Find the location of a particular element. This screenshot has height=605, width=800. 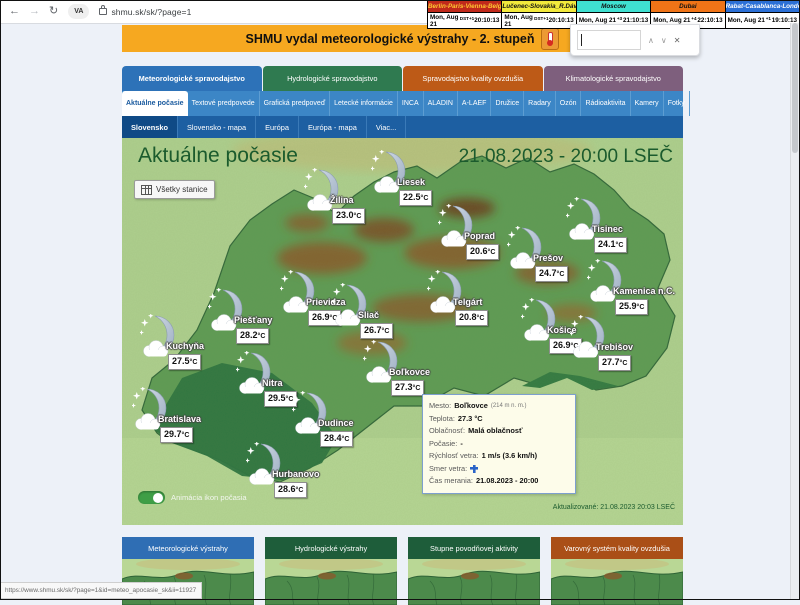

clock-city-label: Berlin-Paris-Vienna-Belgrade is located at coordinates (465, 7).